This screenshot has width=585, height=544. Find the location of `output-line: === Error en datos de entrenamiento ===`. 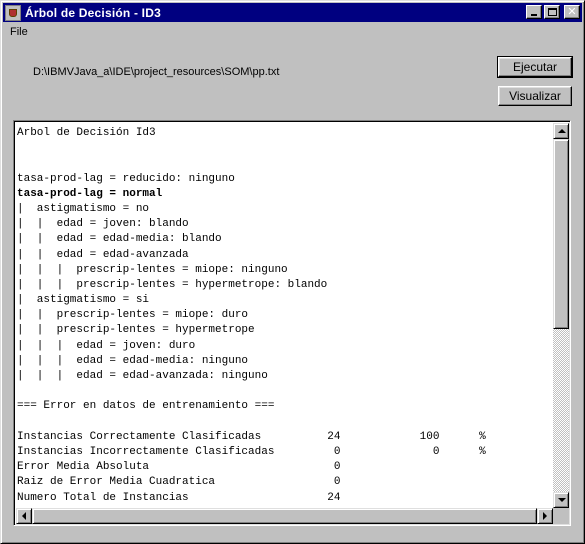

output-line: === Error en datos de entrenamiento === is located at coordinates (146, 406).